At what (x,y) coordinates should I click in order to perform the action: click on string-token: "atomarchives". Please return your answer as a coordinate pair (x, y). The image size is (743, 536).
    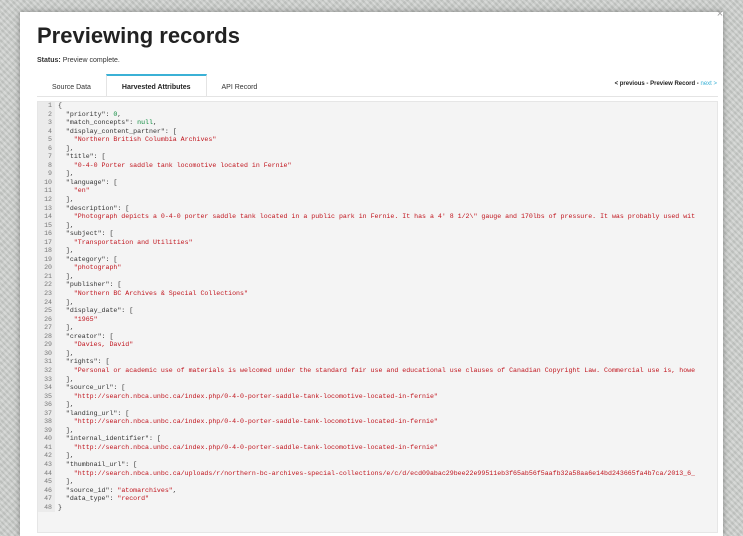
    Looking at the image, I should click on (145, 490).